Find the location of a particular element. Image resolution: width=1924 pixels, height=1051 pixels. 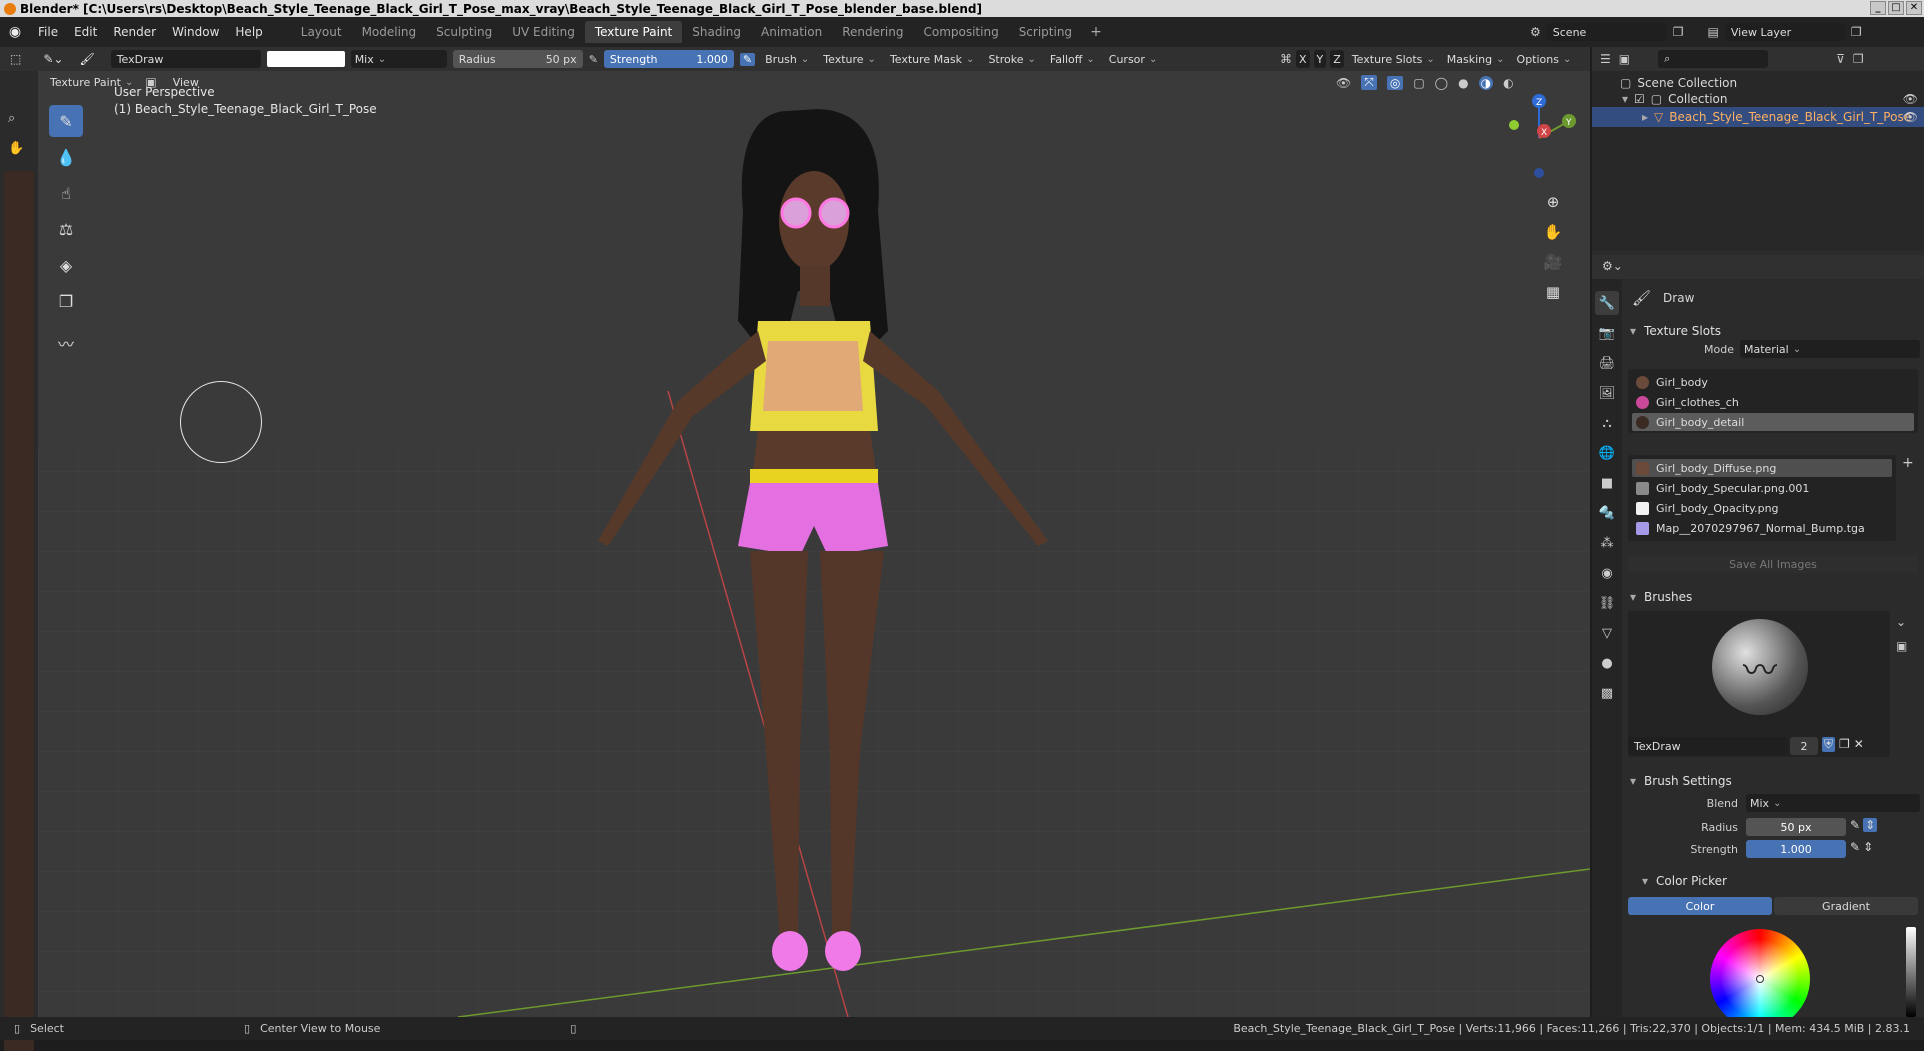

strength-unit-icon: ⇕ is located at coordinates (1868, 847).